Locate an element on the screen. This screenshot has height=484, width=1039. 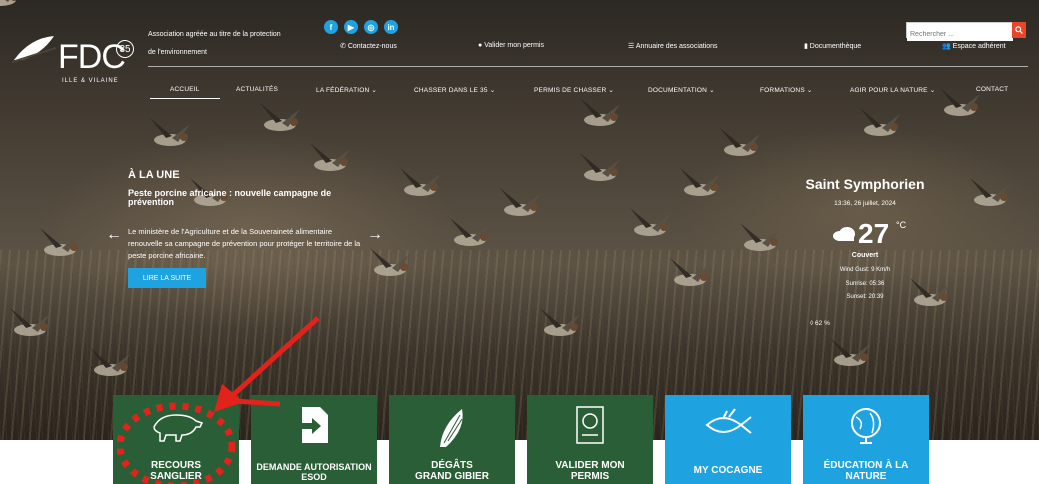
list-icon: ☰ is located at coordinates (632, 46).